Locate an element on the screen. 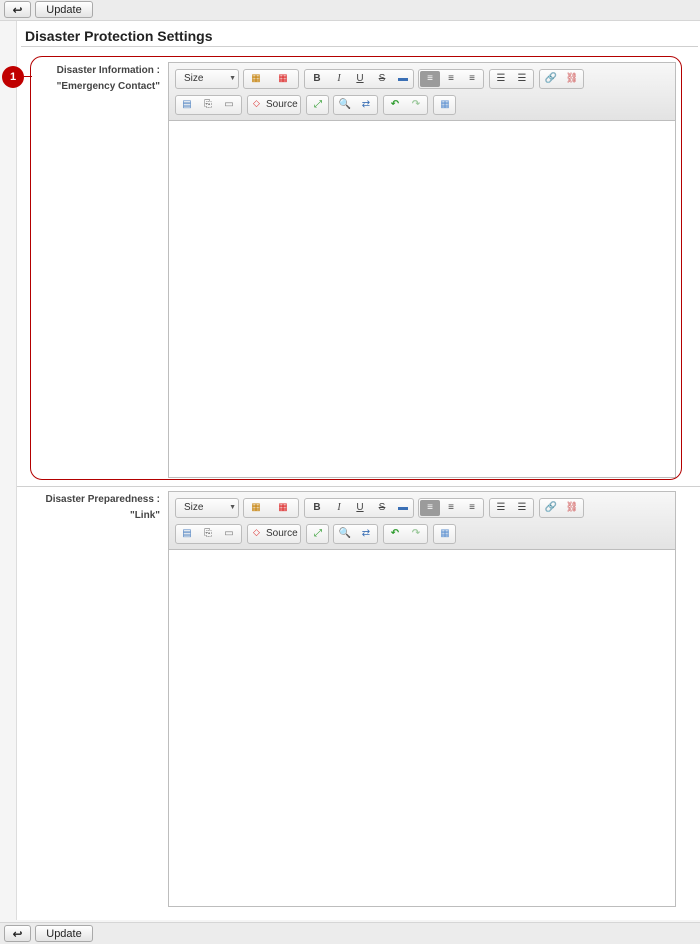  link-group: 🔗 ⛓ is located at coordinates (561, 508).